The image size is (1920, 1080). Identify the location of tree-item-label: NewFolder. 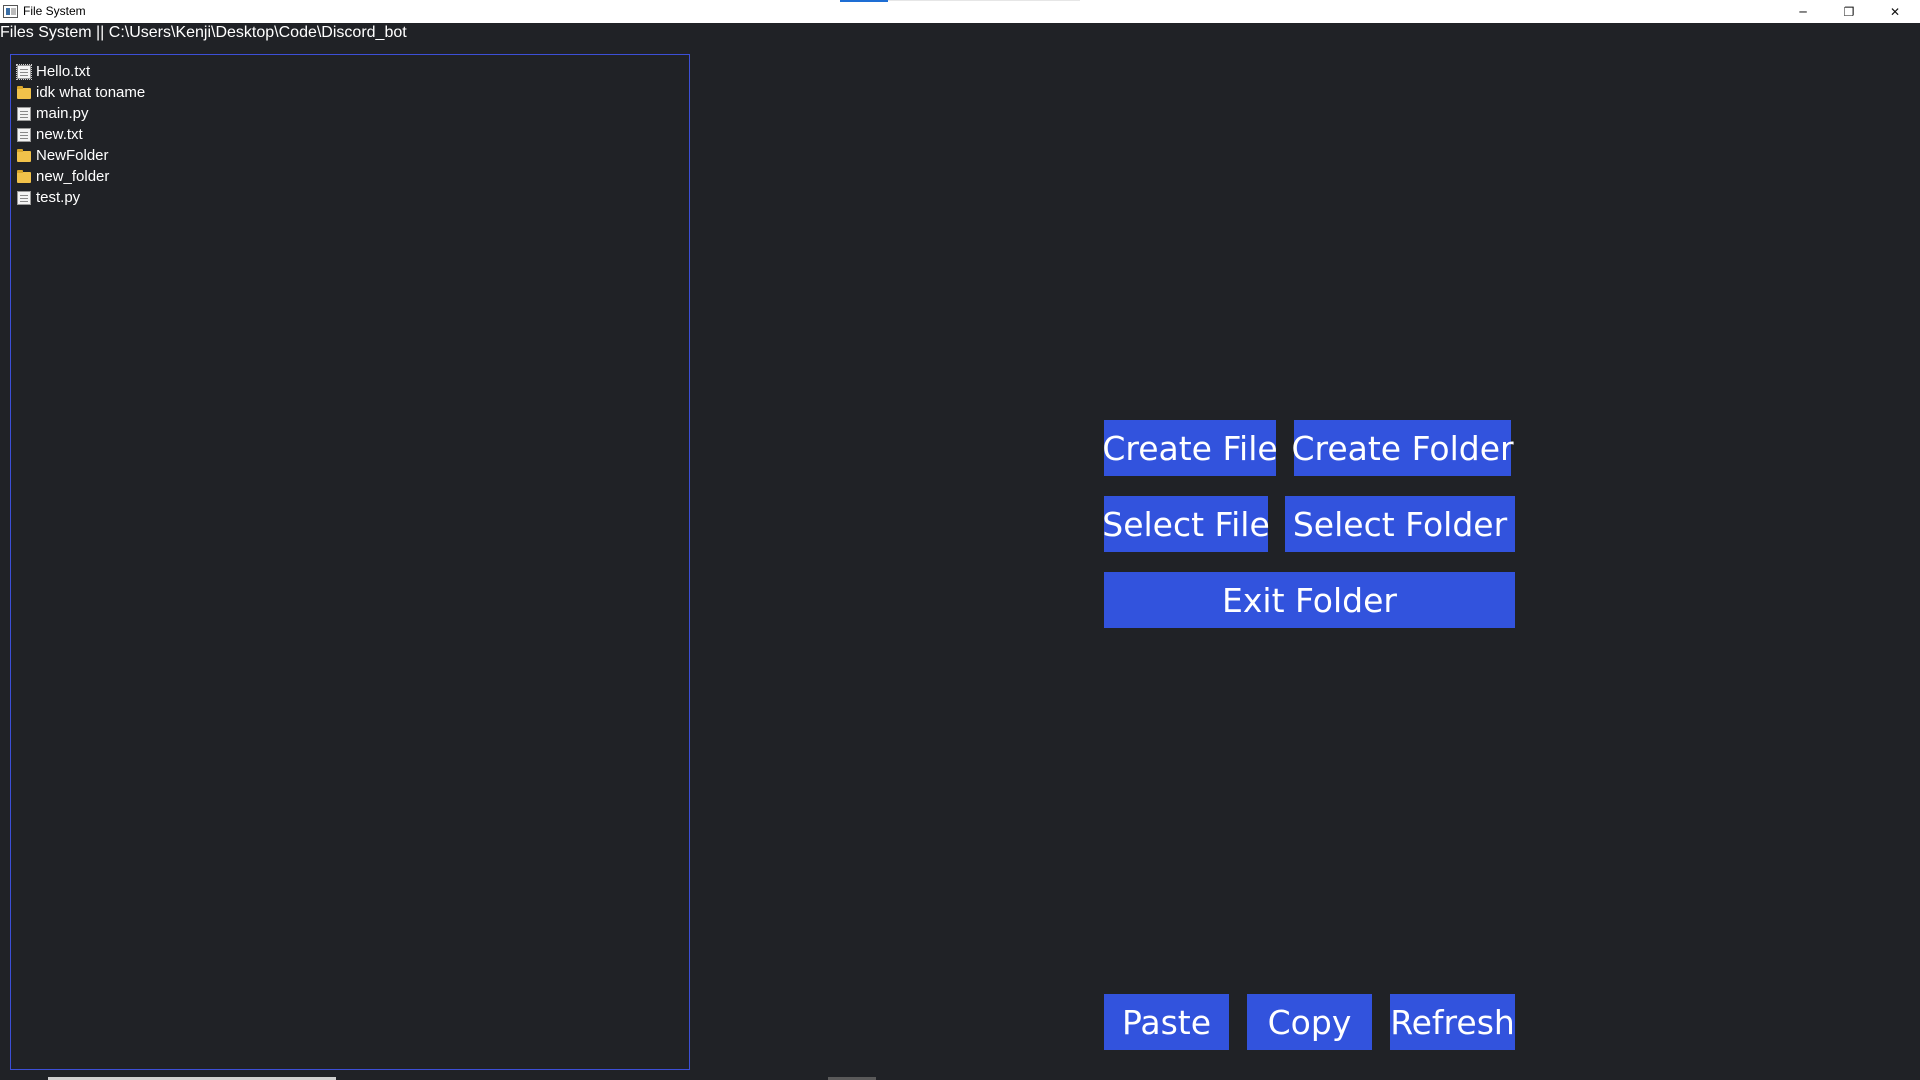
(72, 155).